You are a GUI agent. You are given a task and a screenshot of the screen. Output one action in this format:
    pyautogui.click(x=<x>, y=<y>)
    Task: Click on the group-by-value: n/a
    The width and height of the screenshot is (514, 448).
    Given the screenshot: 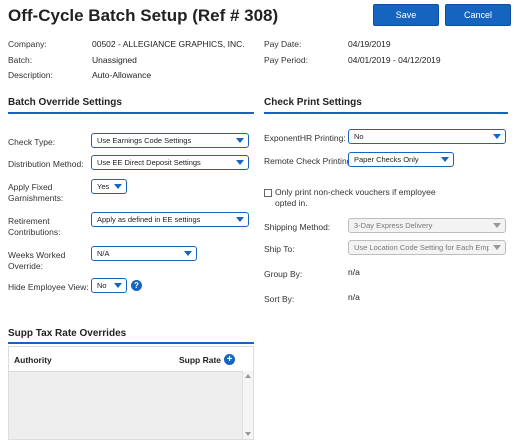 What is the action you would take?
    pyautogui.click(x=354, y=272)
    